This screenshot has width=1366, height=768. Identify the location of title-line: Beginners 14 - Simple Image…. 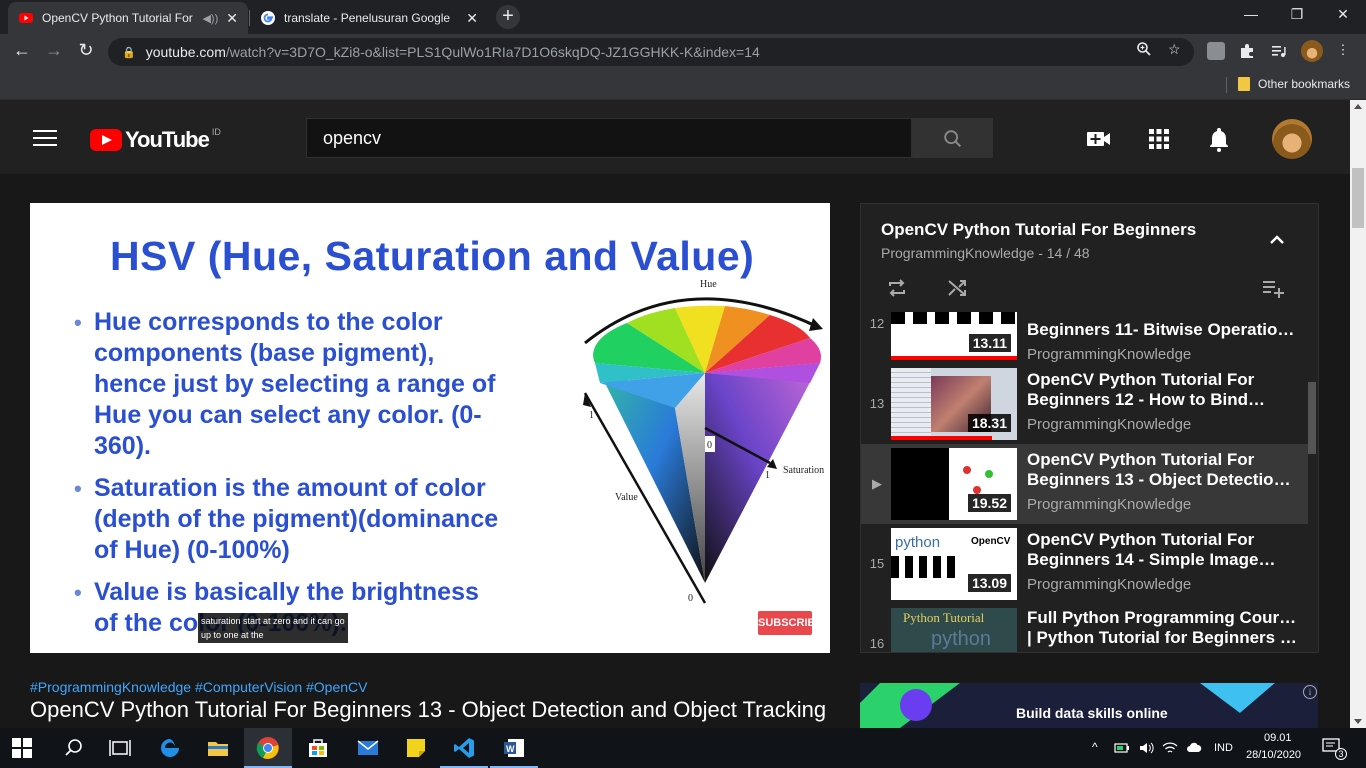
(1151, 559).